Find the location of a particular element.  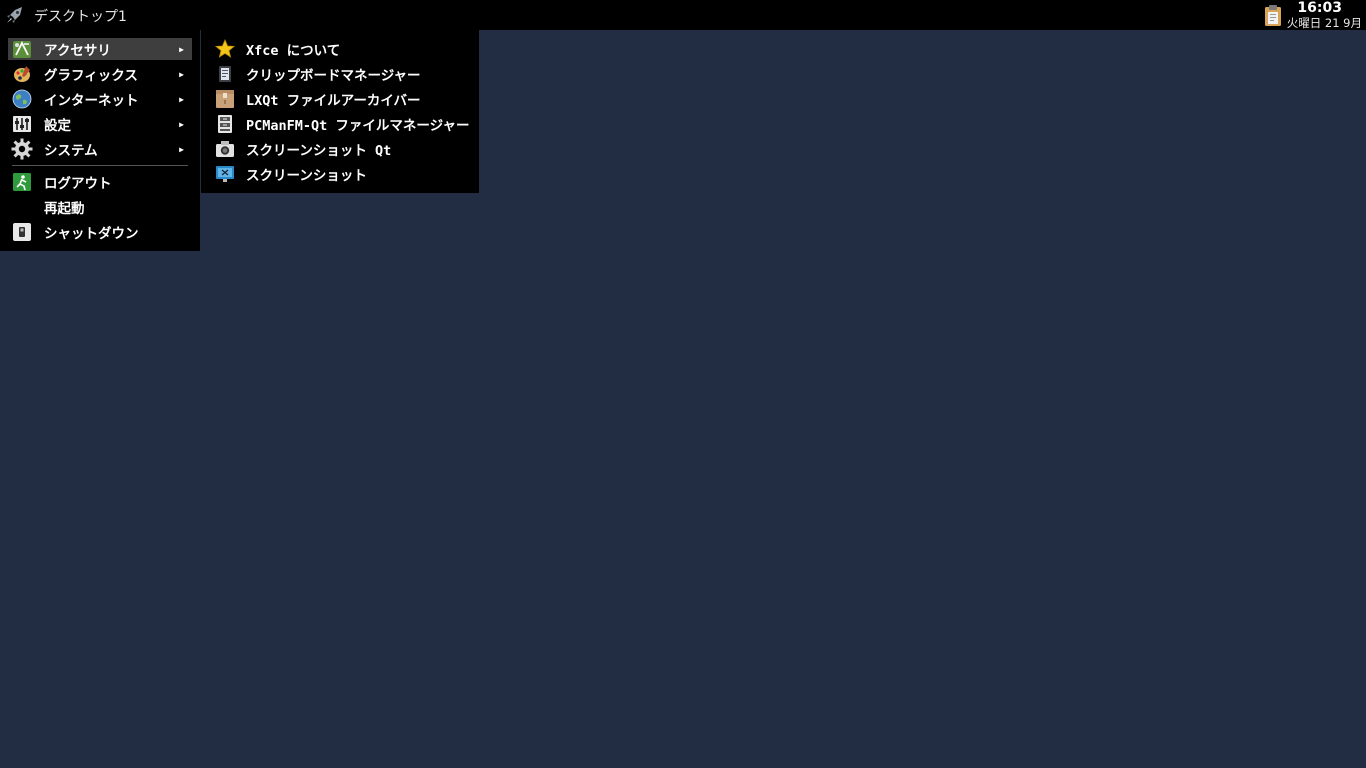

menu-item-system: システム ▶ is located at coordinates (100, 149).